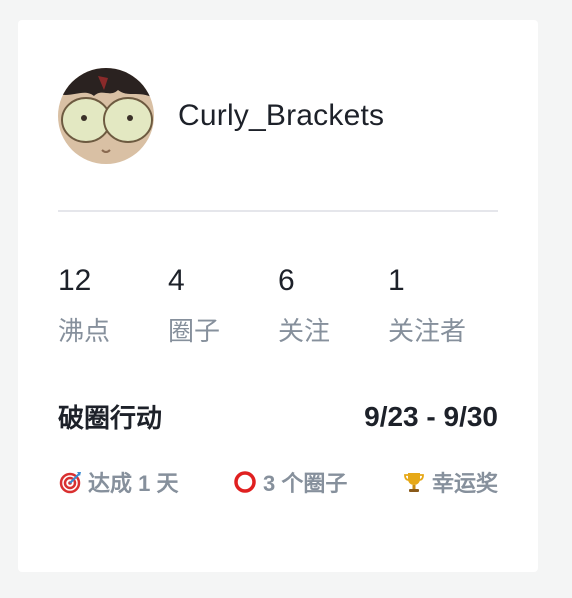  I want to click on stats-row: 12 沸点 4 圈子 6 关注 1 关注者, so click(278, 305).